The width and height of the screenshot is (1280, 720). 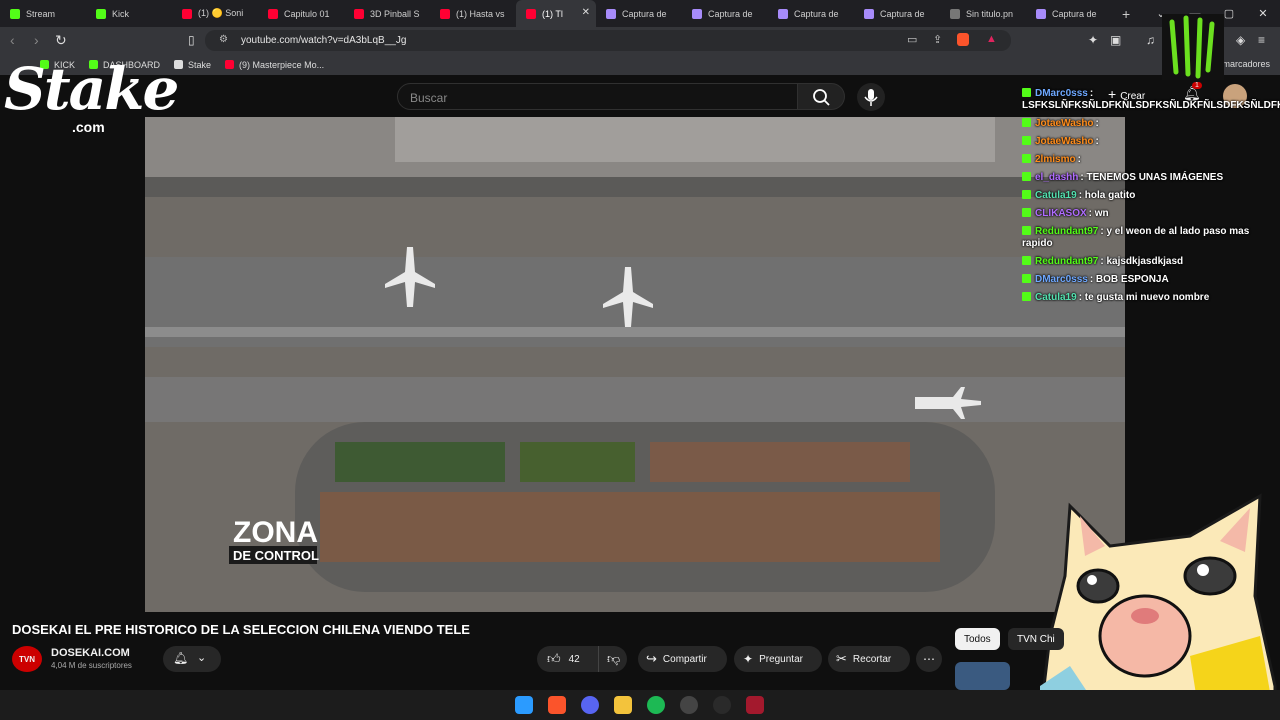 I want to click on browser-tab: 3D Pinball S, so click(x=387, y=13).